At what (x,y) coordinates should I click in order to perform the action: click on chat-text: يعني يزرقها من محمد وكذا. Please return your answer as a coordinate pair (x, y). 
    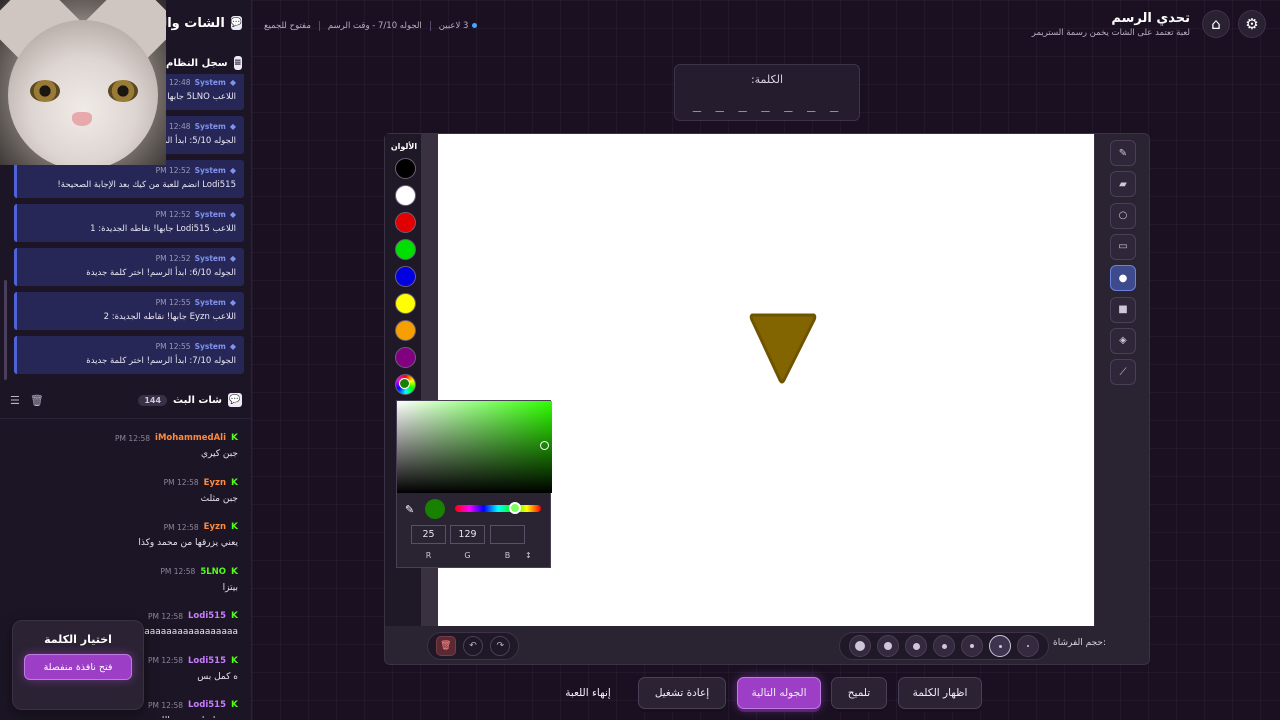
    Looking at the image, I should click on (188, 543).